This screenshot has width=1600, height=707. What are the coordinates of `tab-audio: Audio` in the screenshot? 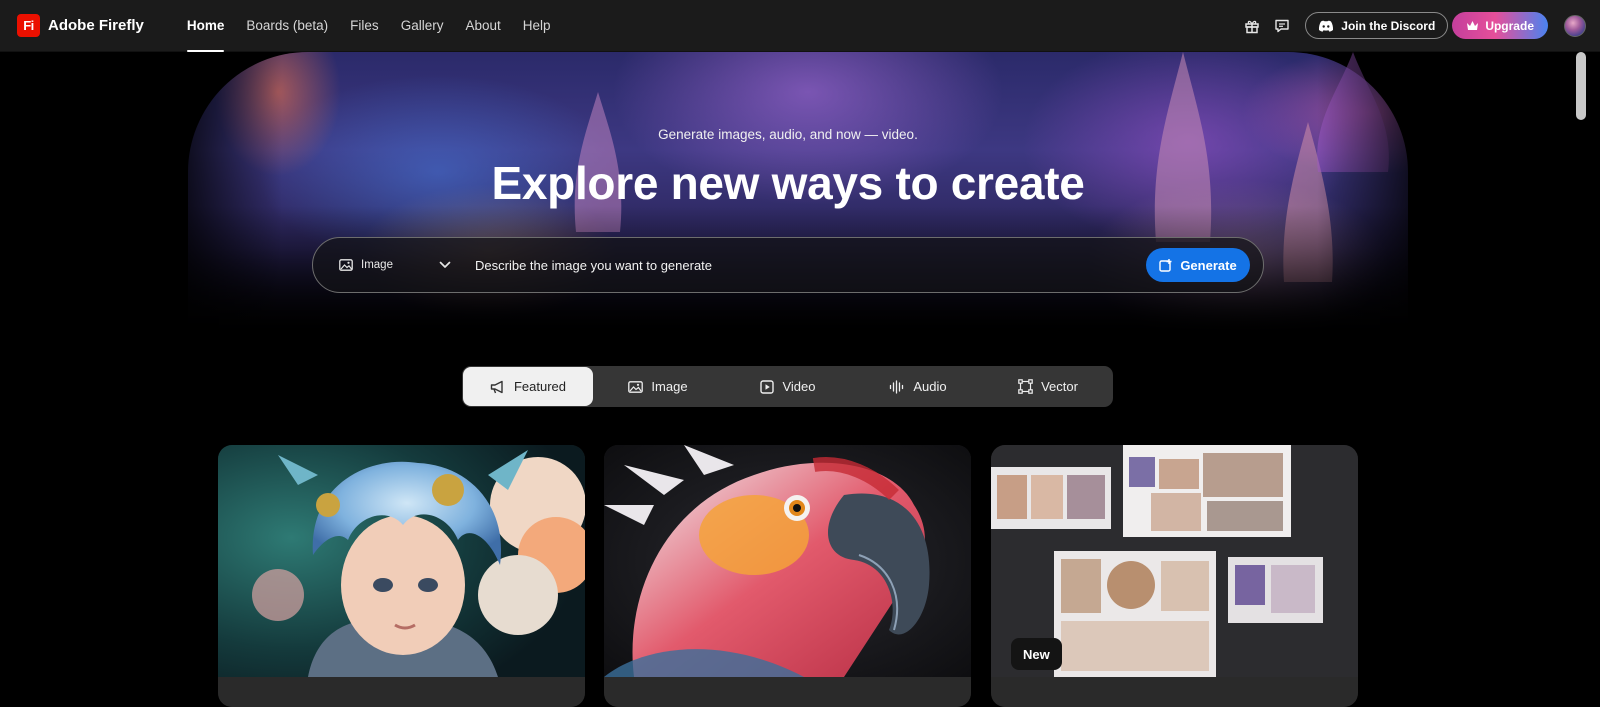 It's located at (918, 386).